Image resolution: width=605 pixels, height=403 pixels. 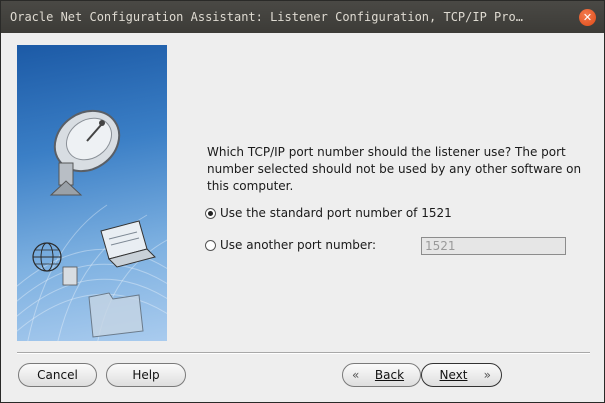 I want to click on back-arrow-icon: «, so click(x=356, y=375).